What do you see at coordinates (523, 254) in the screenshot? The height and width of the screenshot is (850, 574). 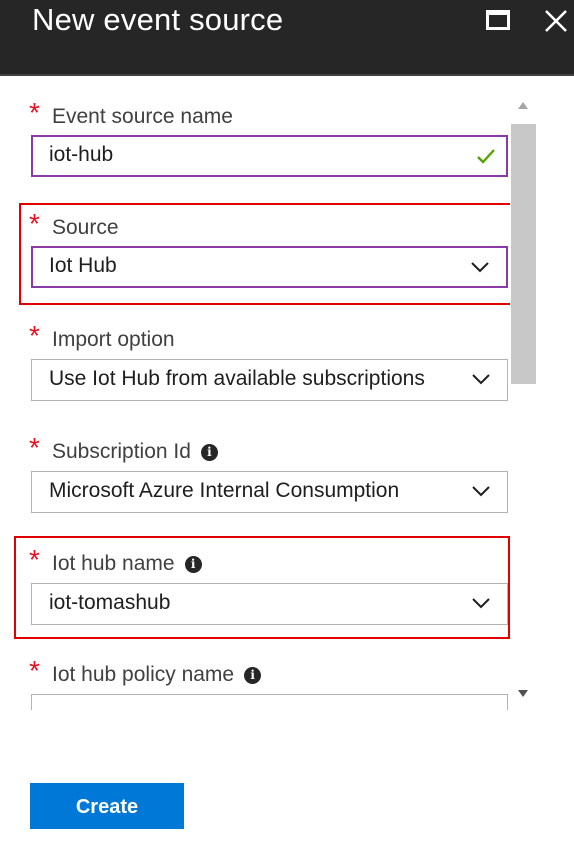 I see `scrollbar-thumb` at bounding box center [523, 254].